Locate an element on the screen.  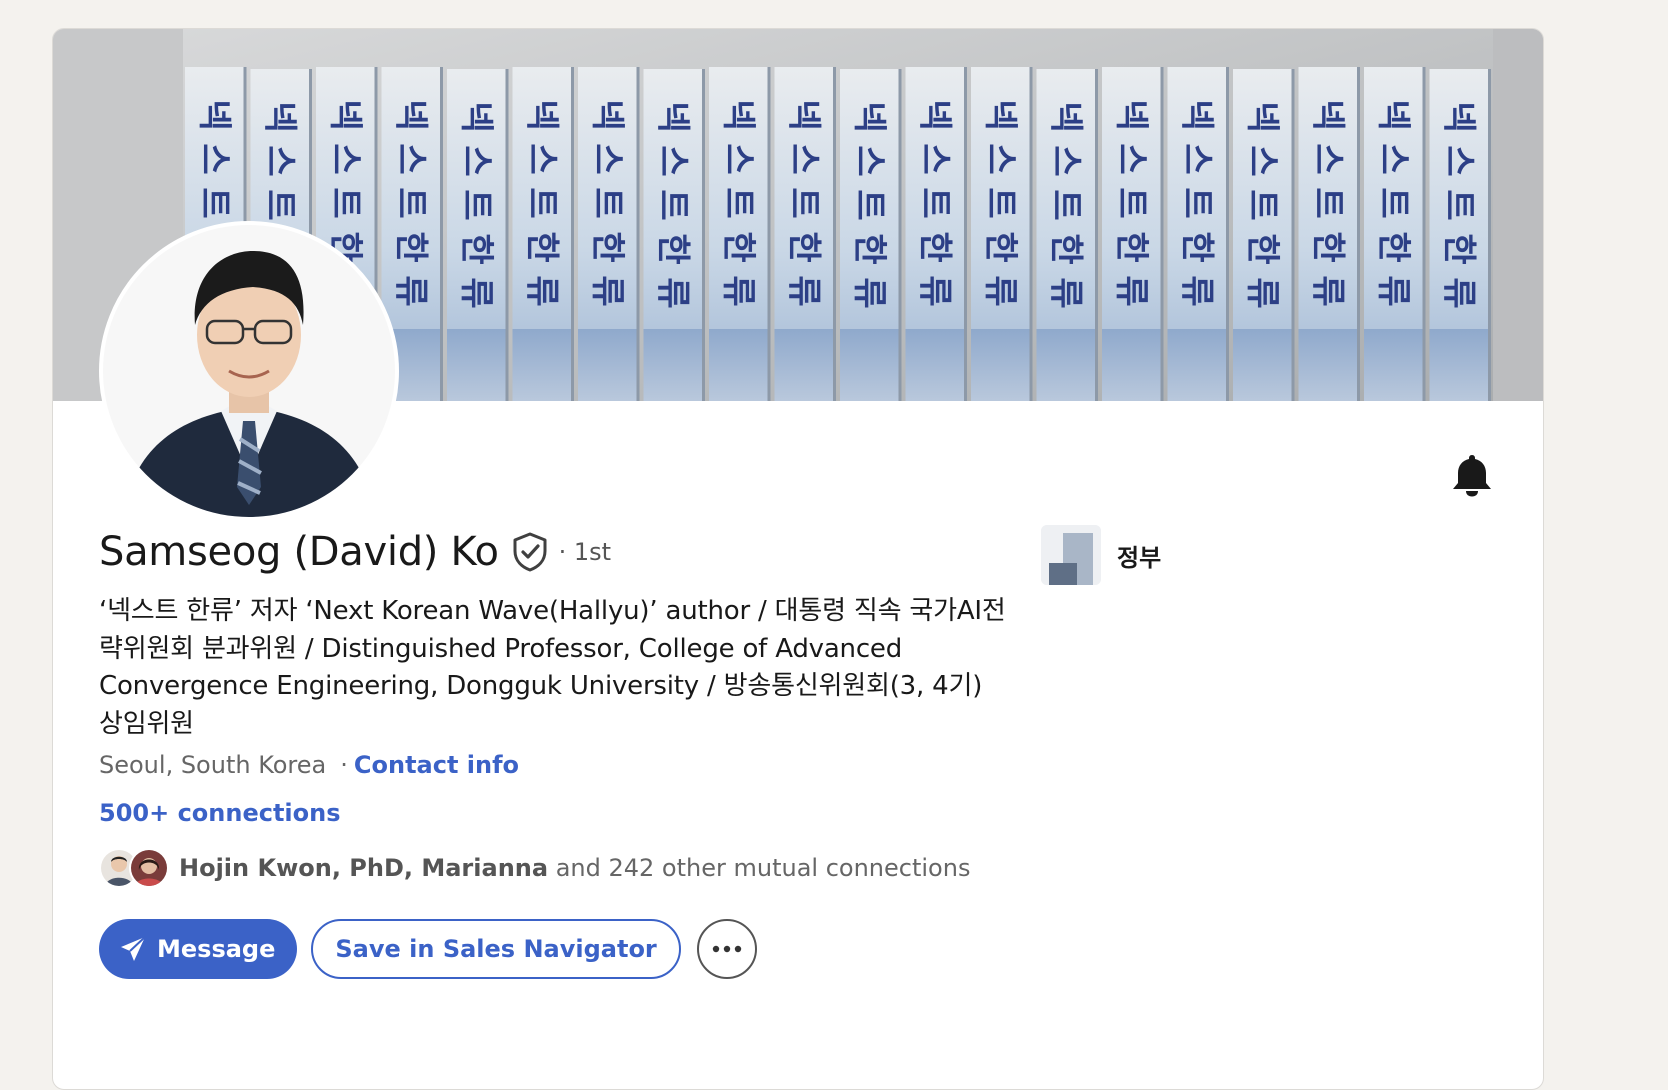
profile-actions: Message Save in Sales Navigator is located at coordinates (428, 949).